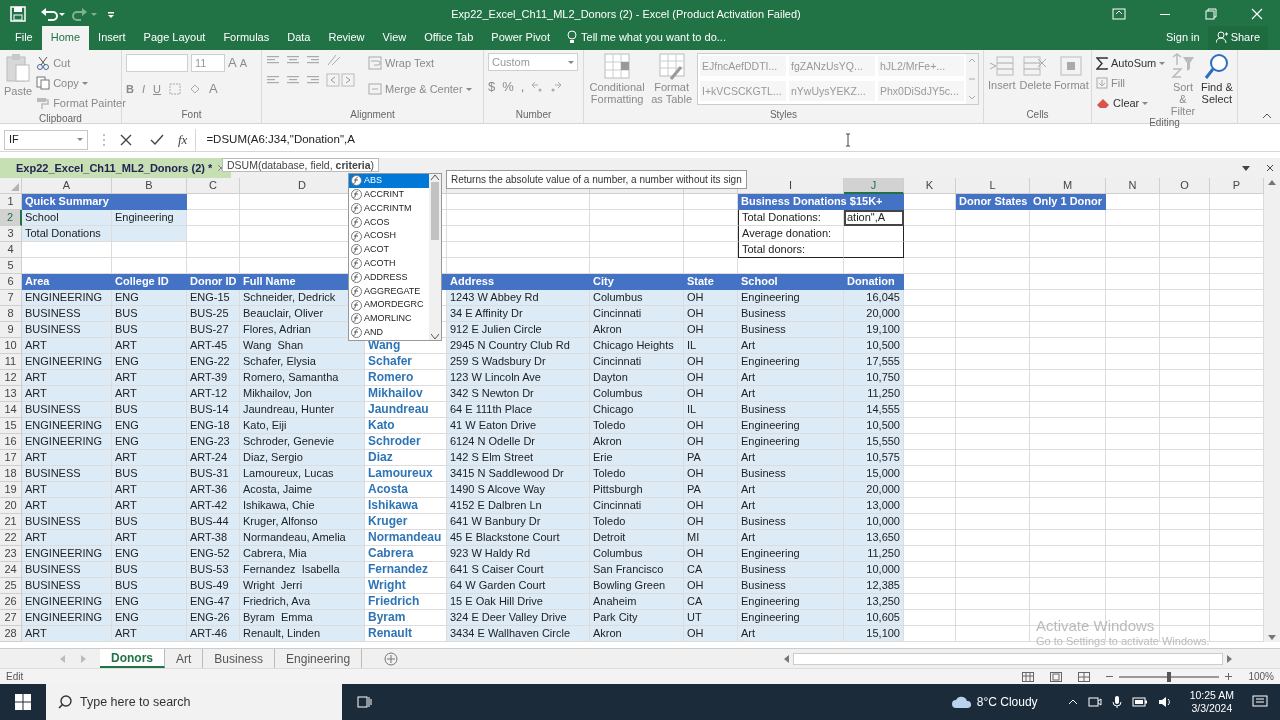 The height and width of the screenshot is (720, 1280). Describe the element at coordinates (302, 586) in the screenshot. I see `table-cell: Wright Jerri` at that location.